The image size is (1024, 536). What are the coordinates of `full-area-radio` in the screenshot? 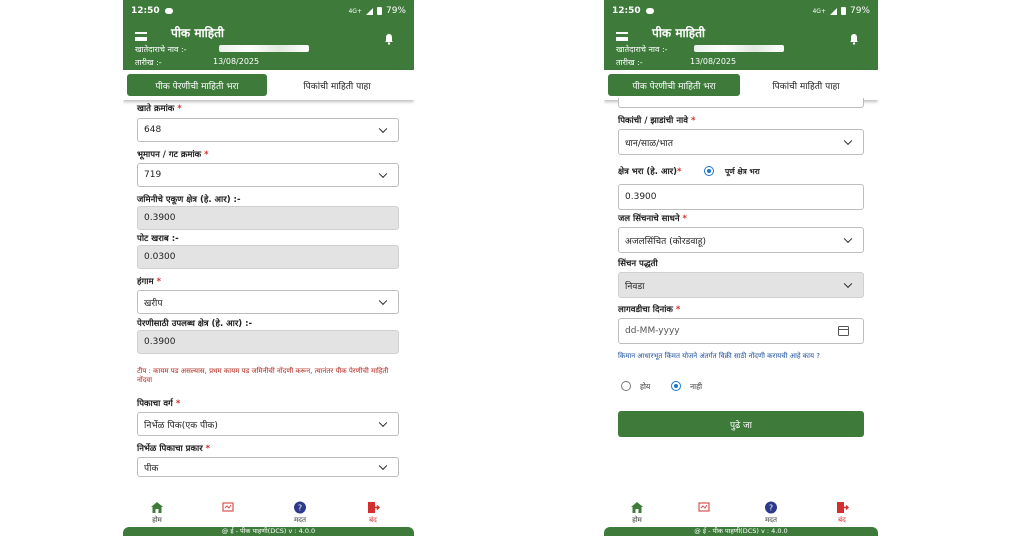 It's located at (709, 171).